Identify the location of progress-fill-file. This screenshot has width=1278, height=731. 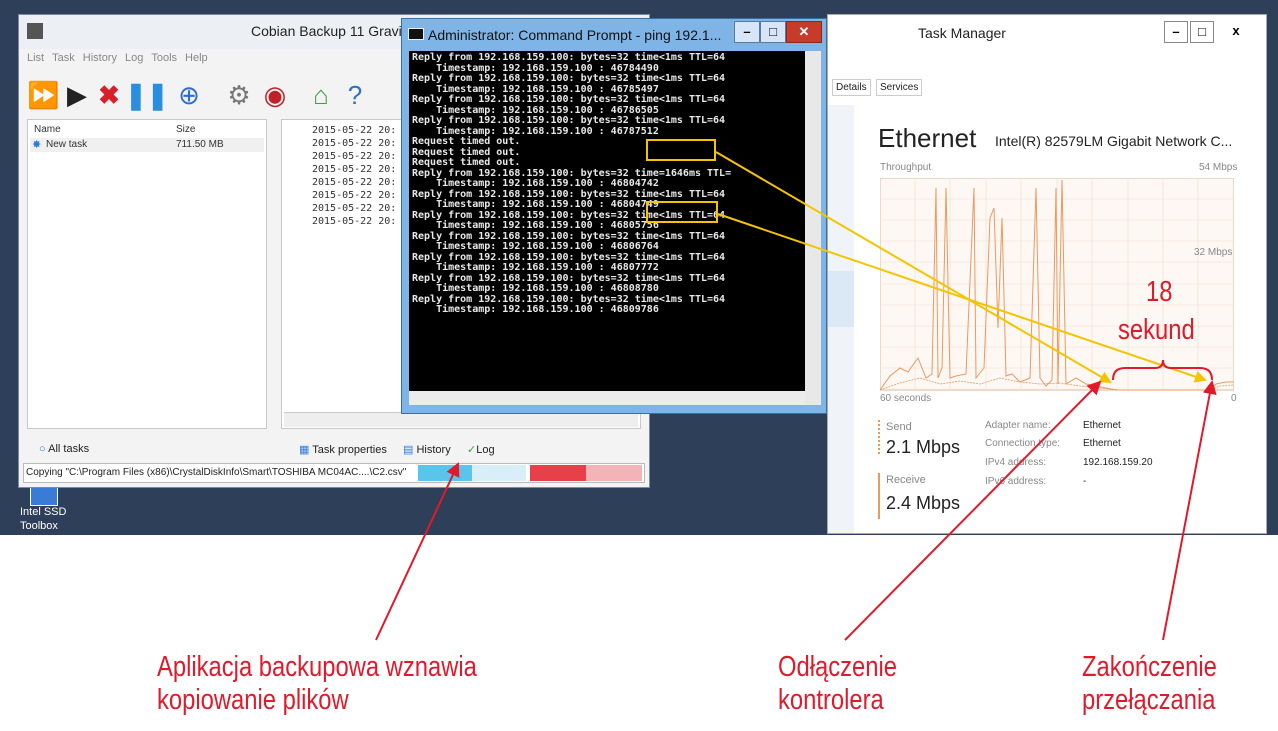
(445, 473).